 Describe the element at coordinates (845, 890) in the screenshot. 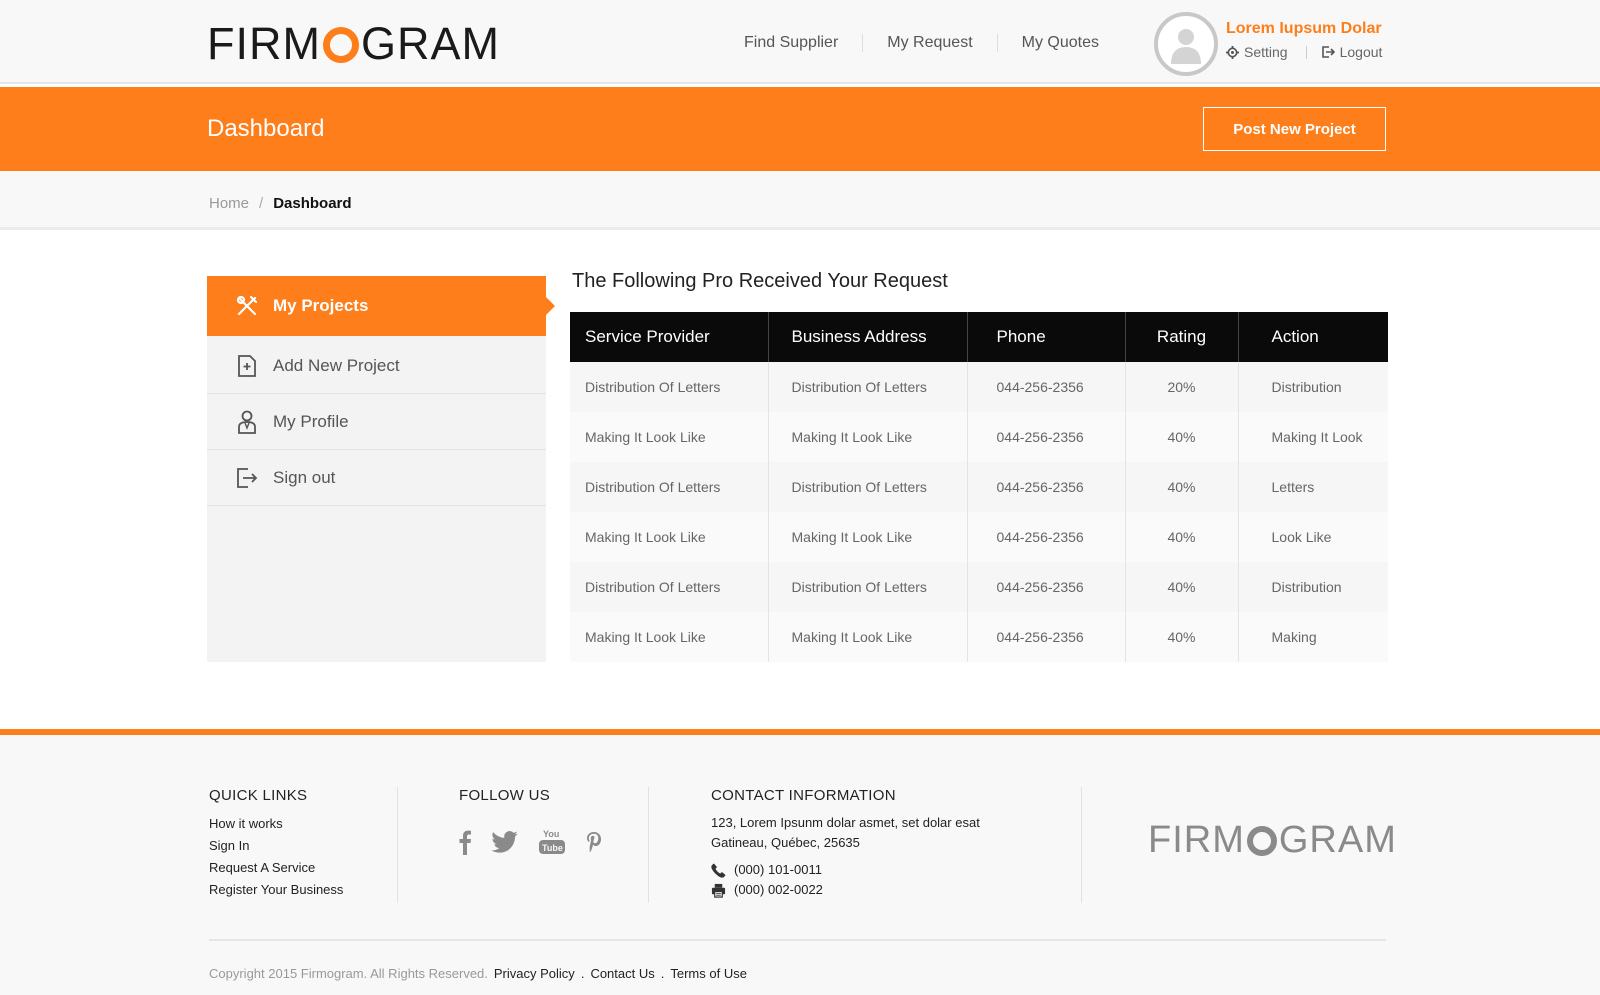

I see `fax-row: (000) 002-0022` at that location.